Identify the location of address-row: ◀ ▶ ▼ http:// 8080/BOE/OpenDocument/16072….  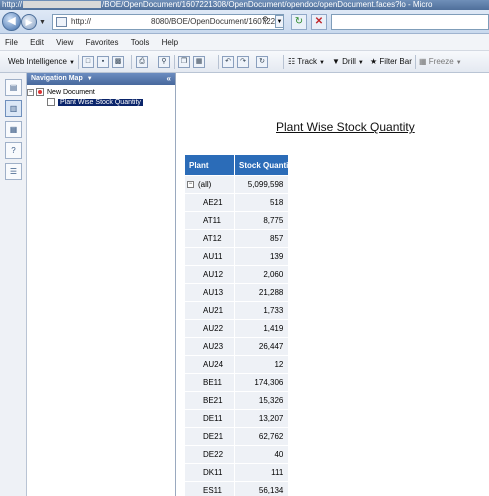
(244, 22).